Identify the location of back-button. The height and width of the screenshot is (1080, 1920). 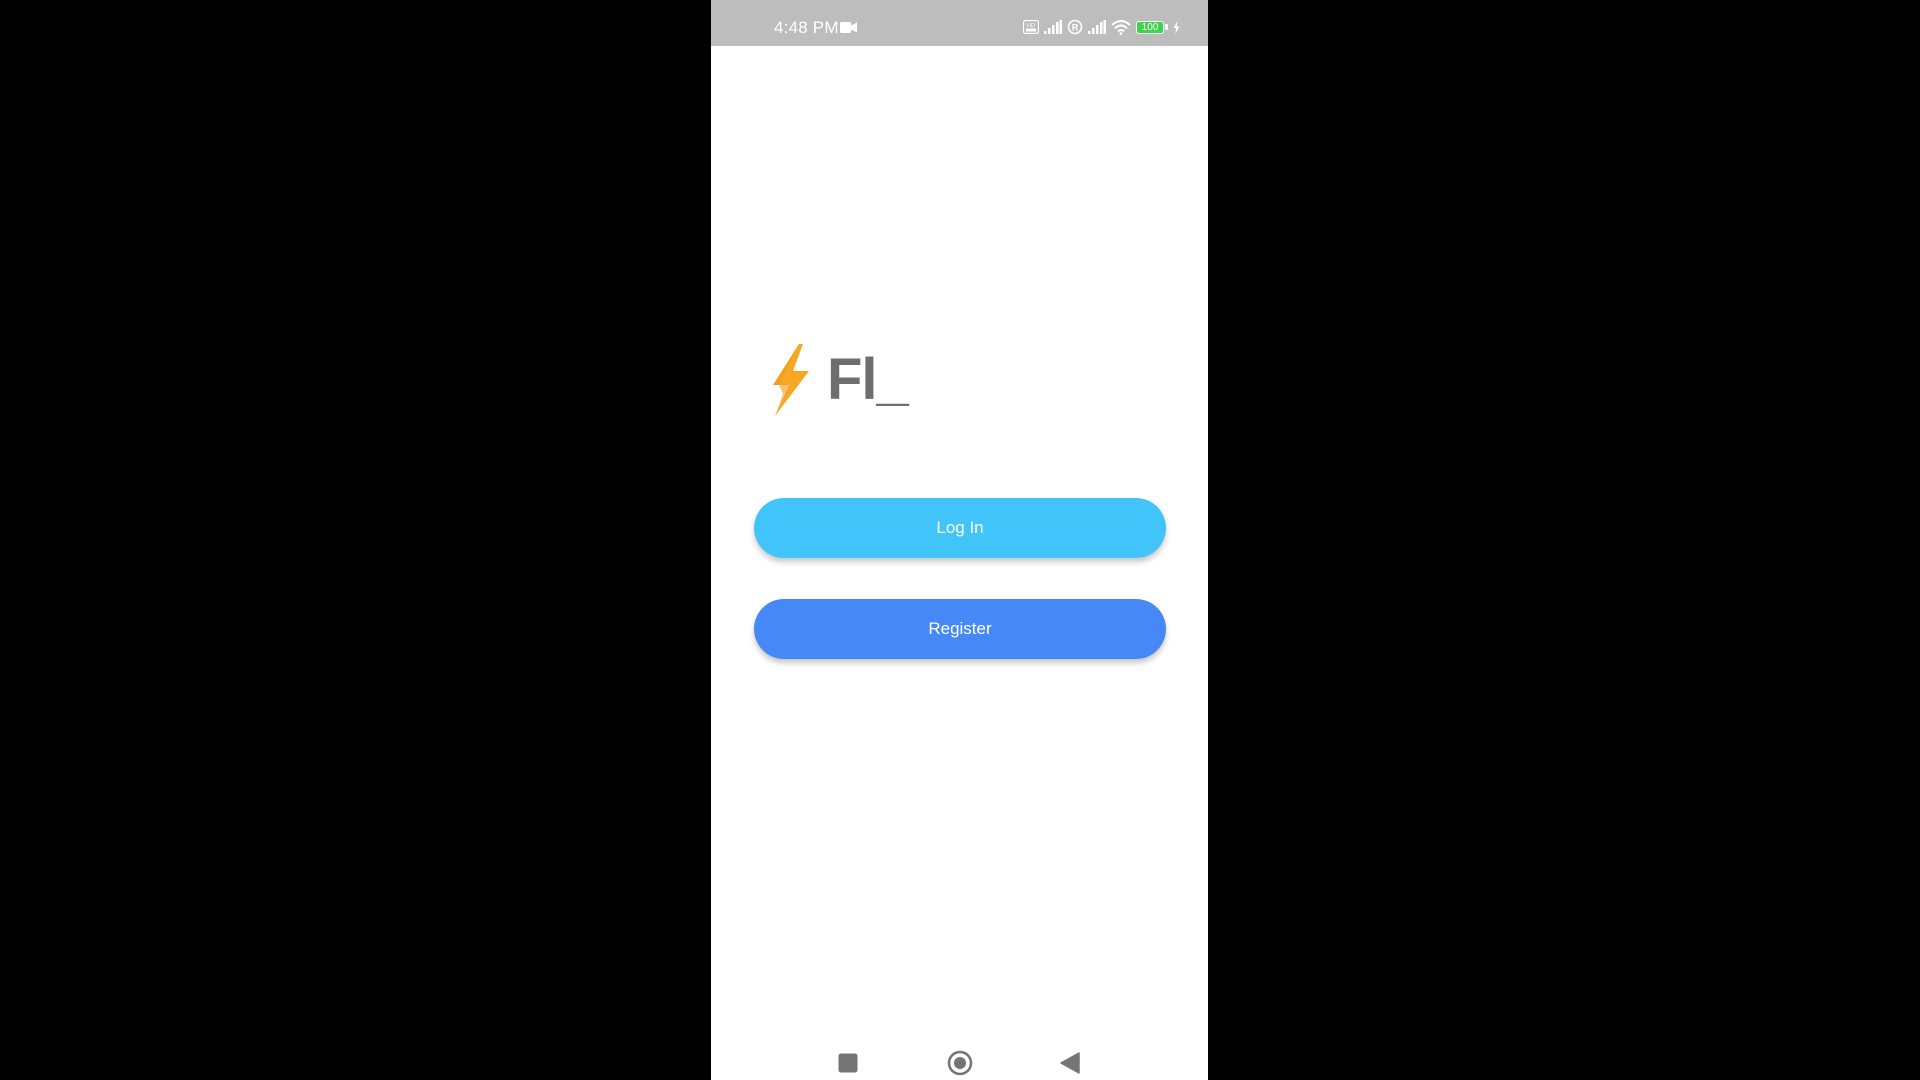
(1070, 1063).